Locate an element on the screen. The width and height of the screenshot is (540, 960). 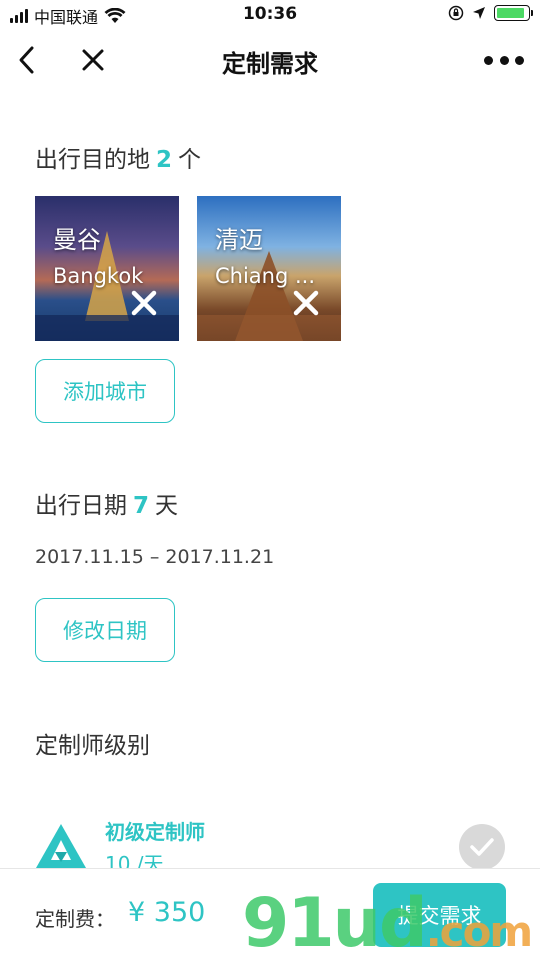
dates-heading: 出行日期 7 天 is located at coordinates (106, 503).